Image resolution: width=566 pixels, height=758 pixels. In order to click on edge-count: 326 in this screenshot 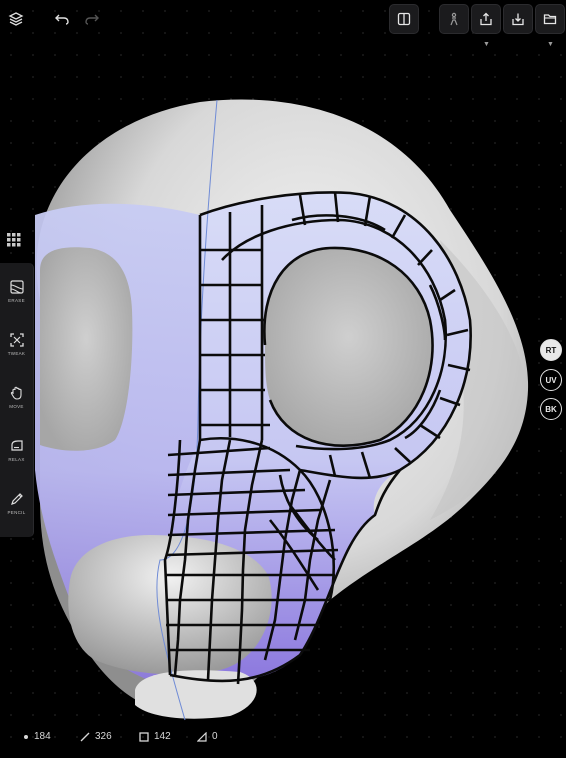, I will do `click(96, 736)`.